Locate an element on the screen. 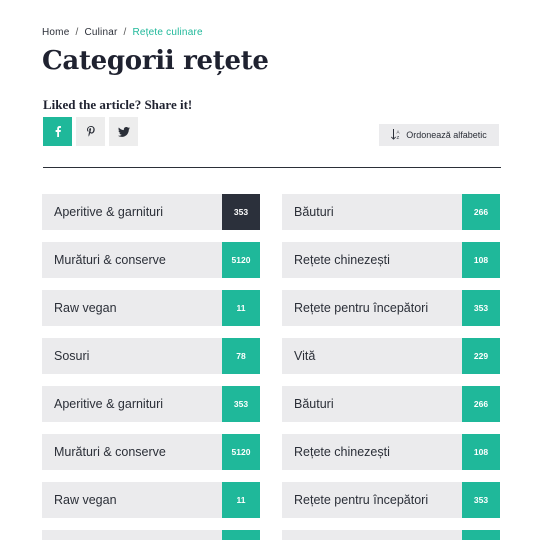  page-title: Categorii rețete is located at coordinates (155, 61).